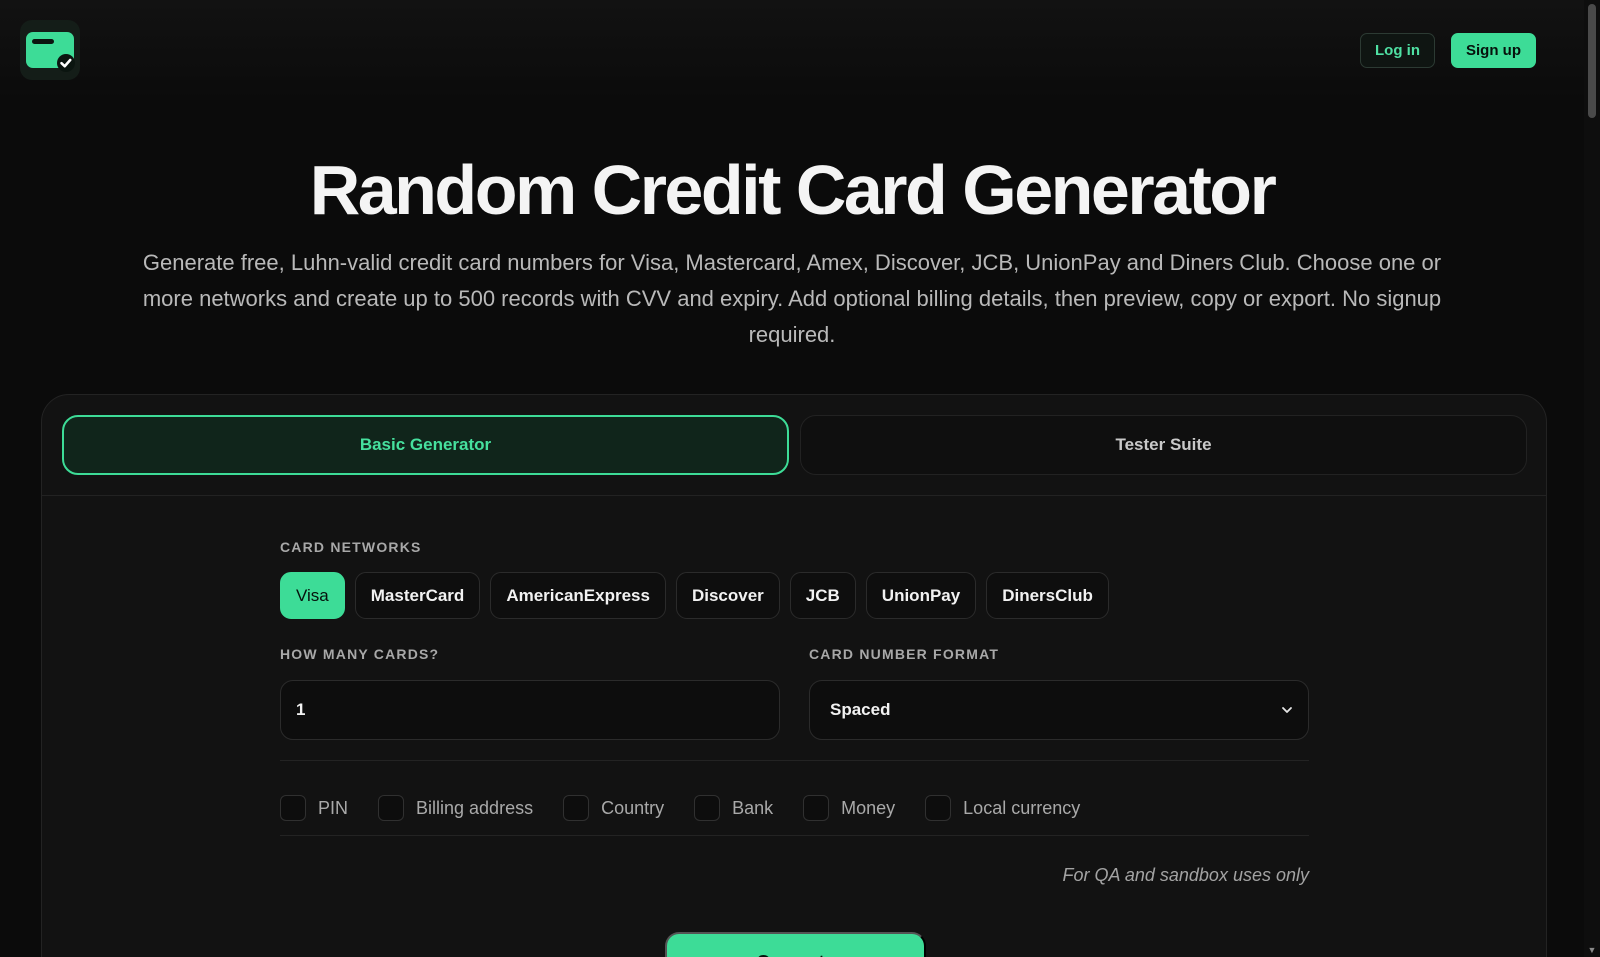  Describe the element at coordinates (795, 944) in the screenshot. I see `generate-button: Generate` at that location.